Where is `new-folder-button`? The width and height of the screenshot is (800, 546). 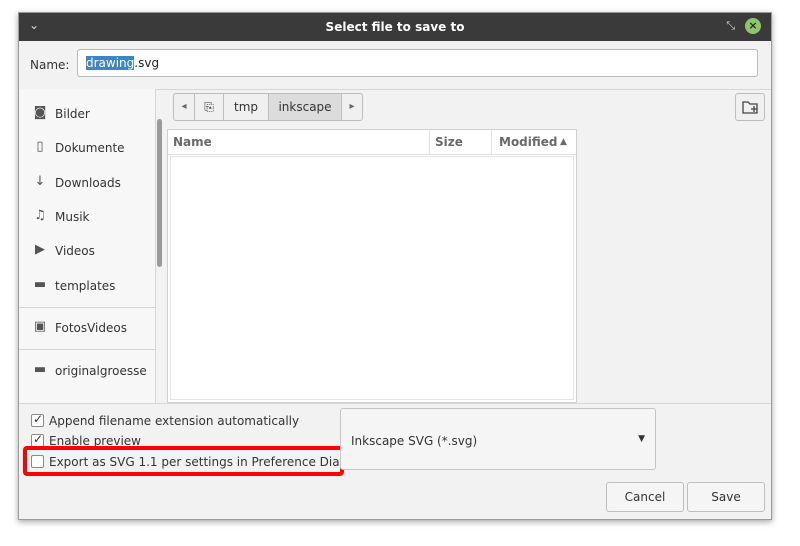 new-folder-button is located at coordinates (750, 107).